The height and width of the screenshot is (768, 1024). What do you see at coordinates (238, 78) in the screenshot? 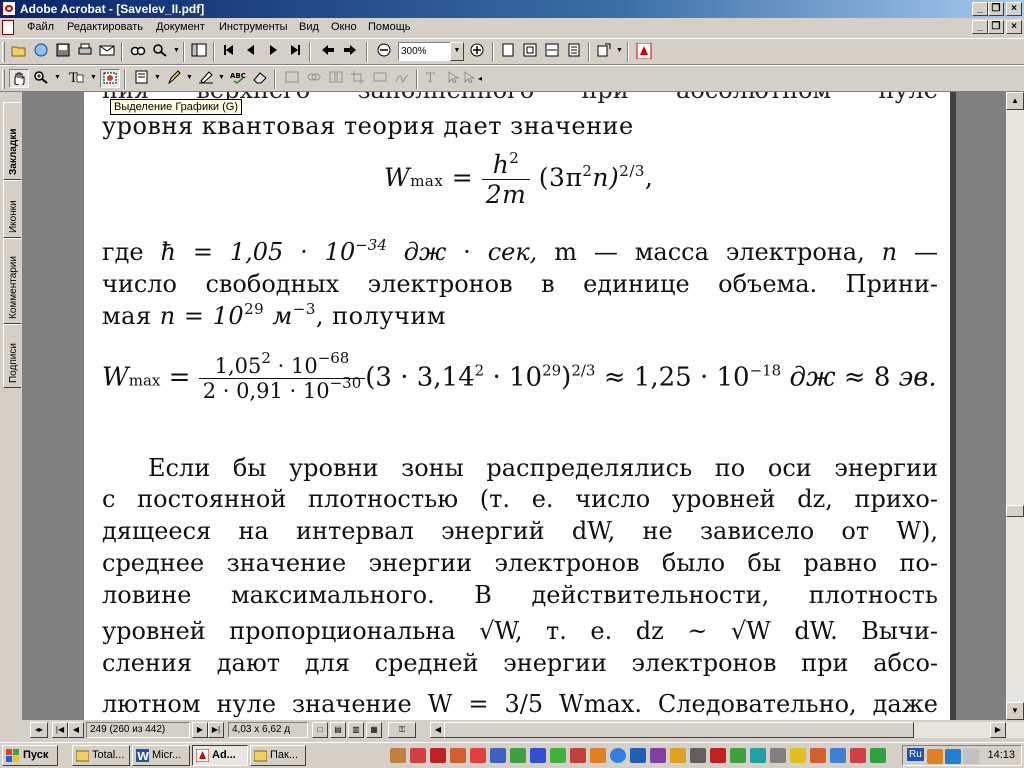
I see `spell-check-icon: ABC` at bounding box center [238, 78].